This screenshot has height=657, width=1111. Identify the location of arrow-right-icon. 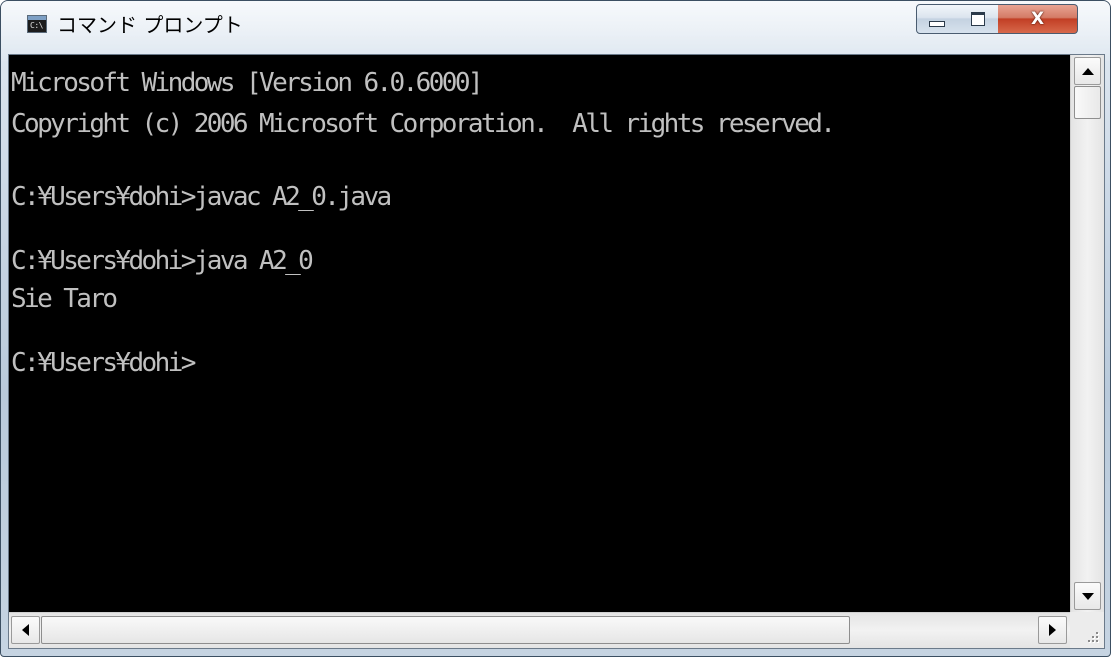
(1052, 630).